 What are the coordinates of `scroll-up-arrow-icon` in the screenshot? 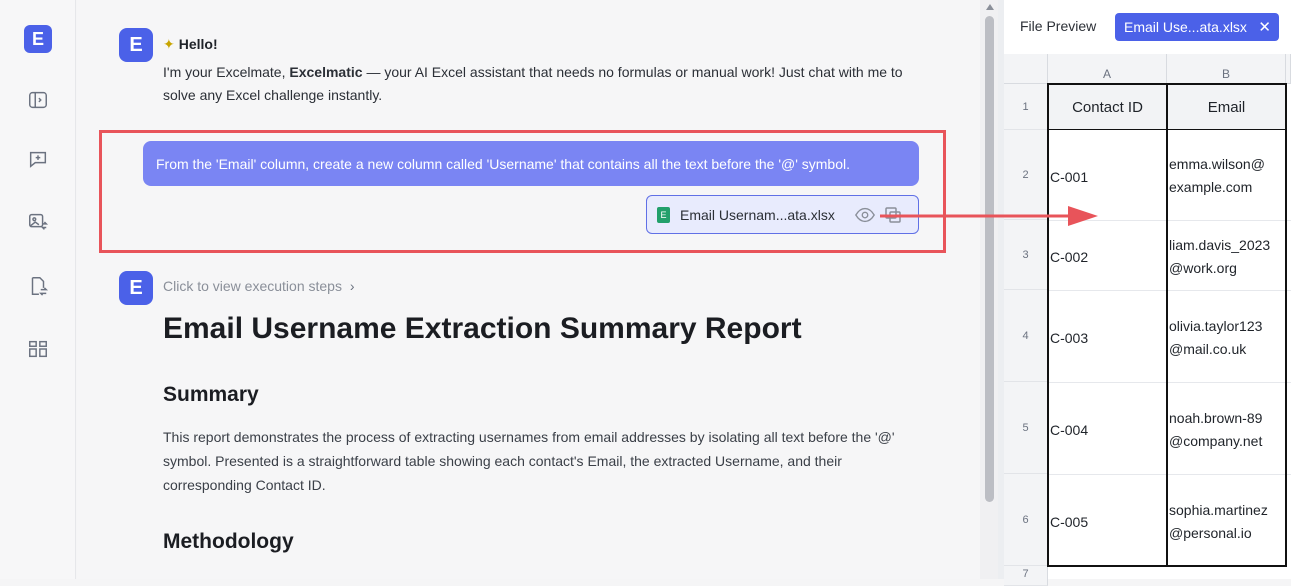 It's located at (990, 7).